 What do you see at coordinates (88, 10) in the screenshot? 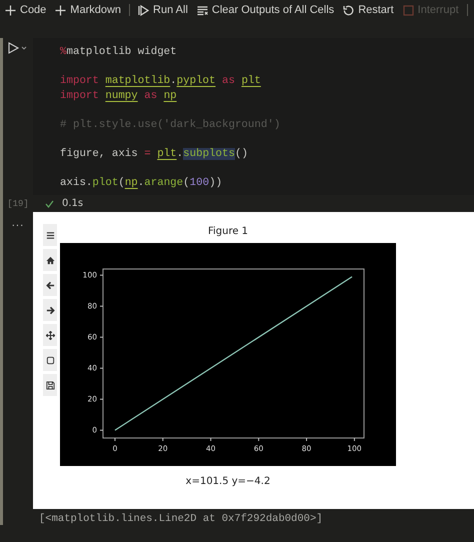
I see `toolbar-button: Markdown` at bounding box center [88, 10].